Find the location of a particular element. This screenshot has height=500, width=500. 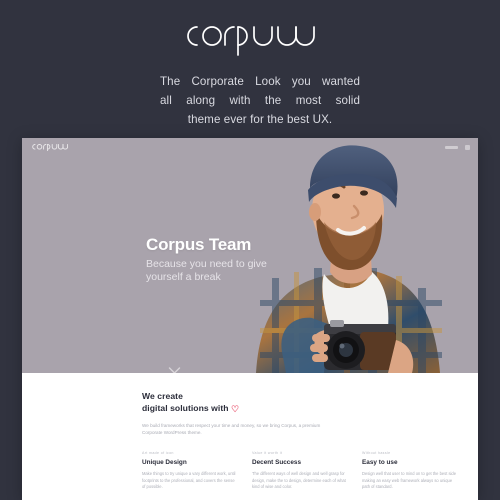

nav-menu-icon is located at coordinates (451, 147).